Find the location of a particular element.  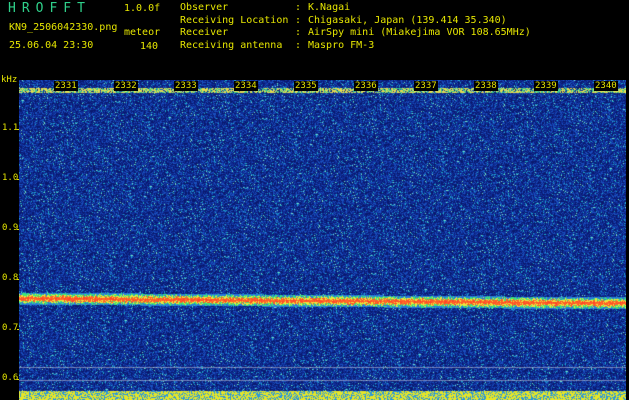

x-tick-label: 2335 is located at coordinates (306, 86).